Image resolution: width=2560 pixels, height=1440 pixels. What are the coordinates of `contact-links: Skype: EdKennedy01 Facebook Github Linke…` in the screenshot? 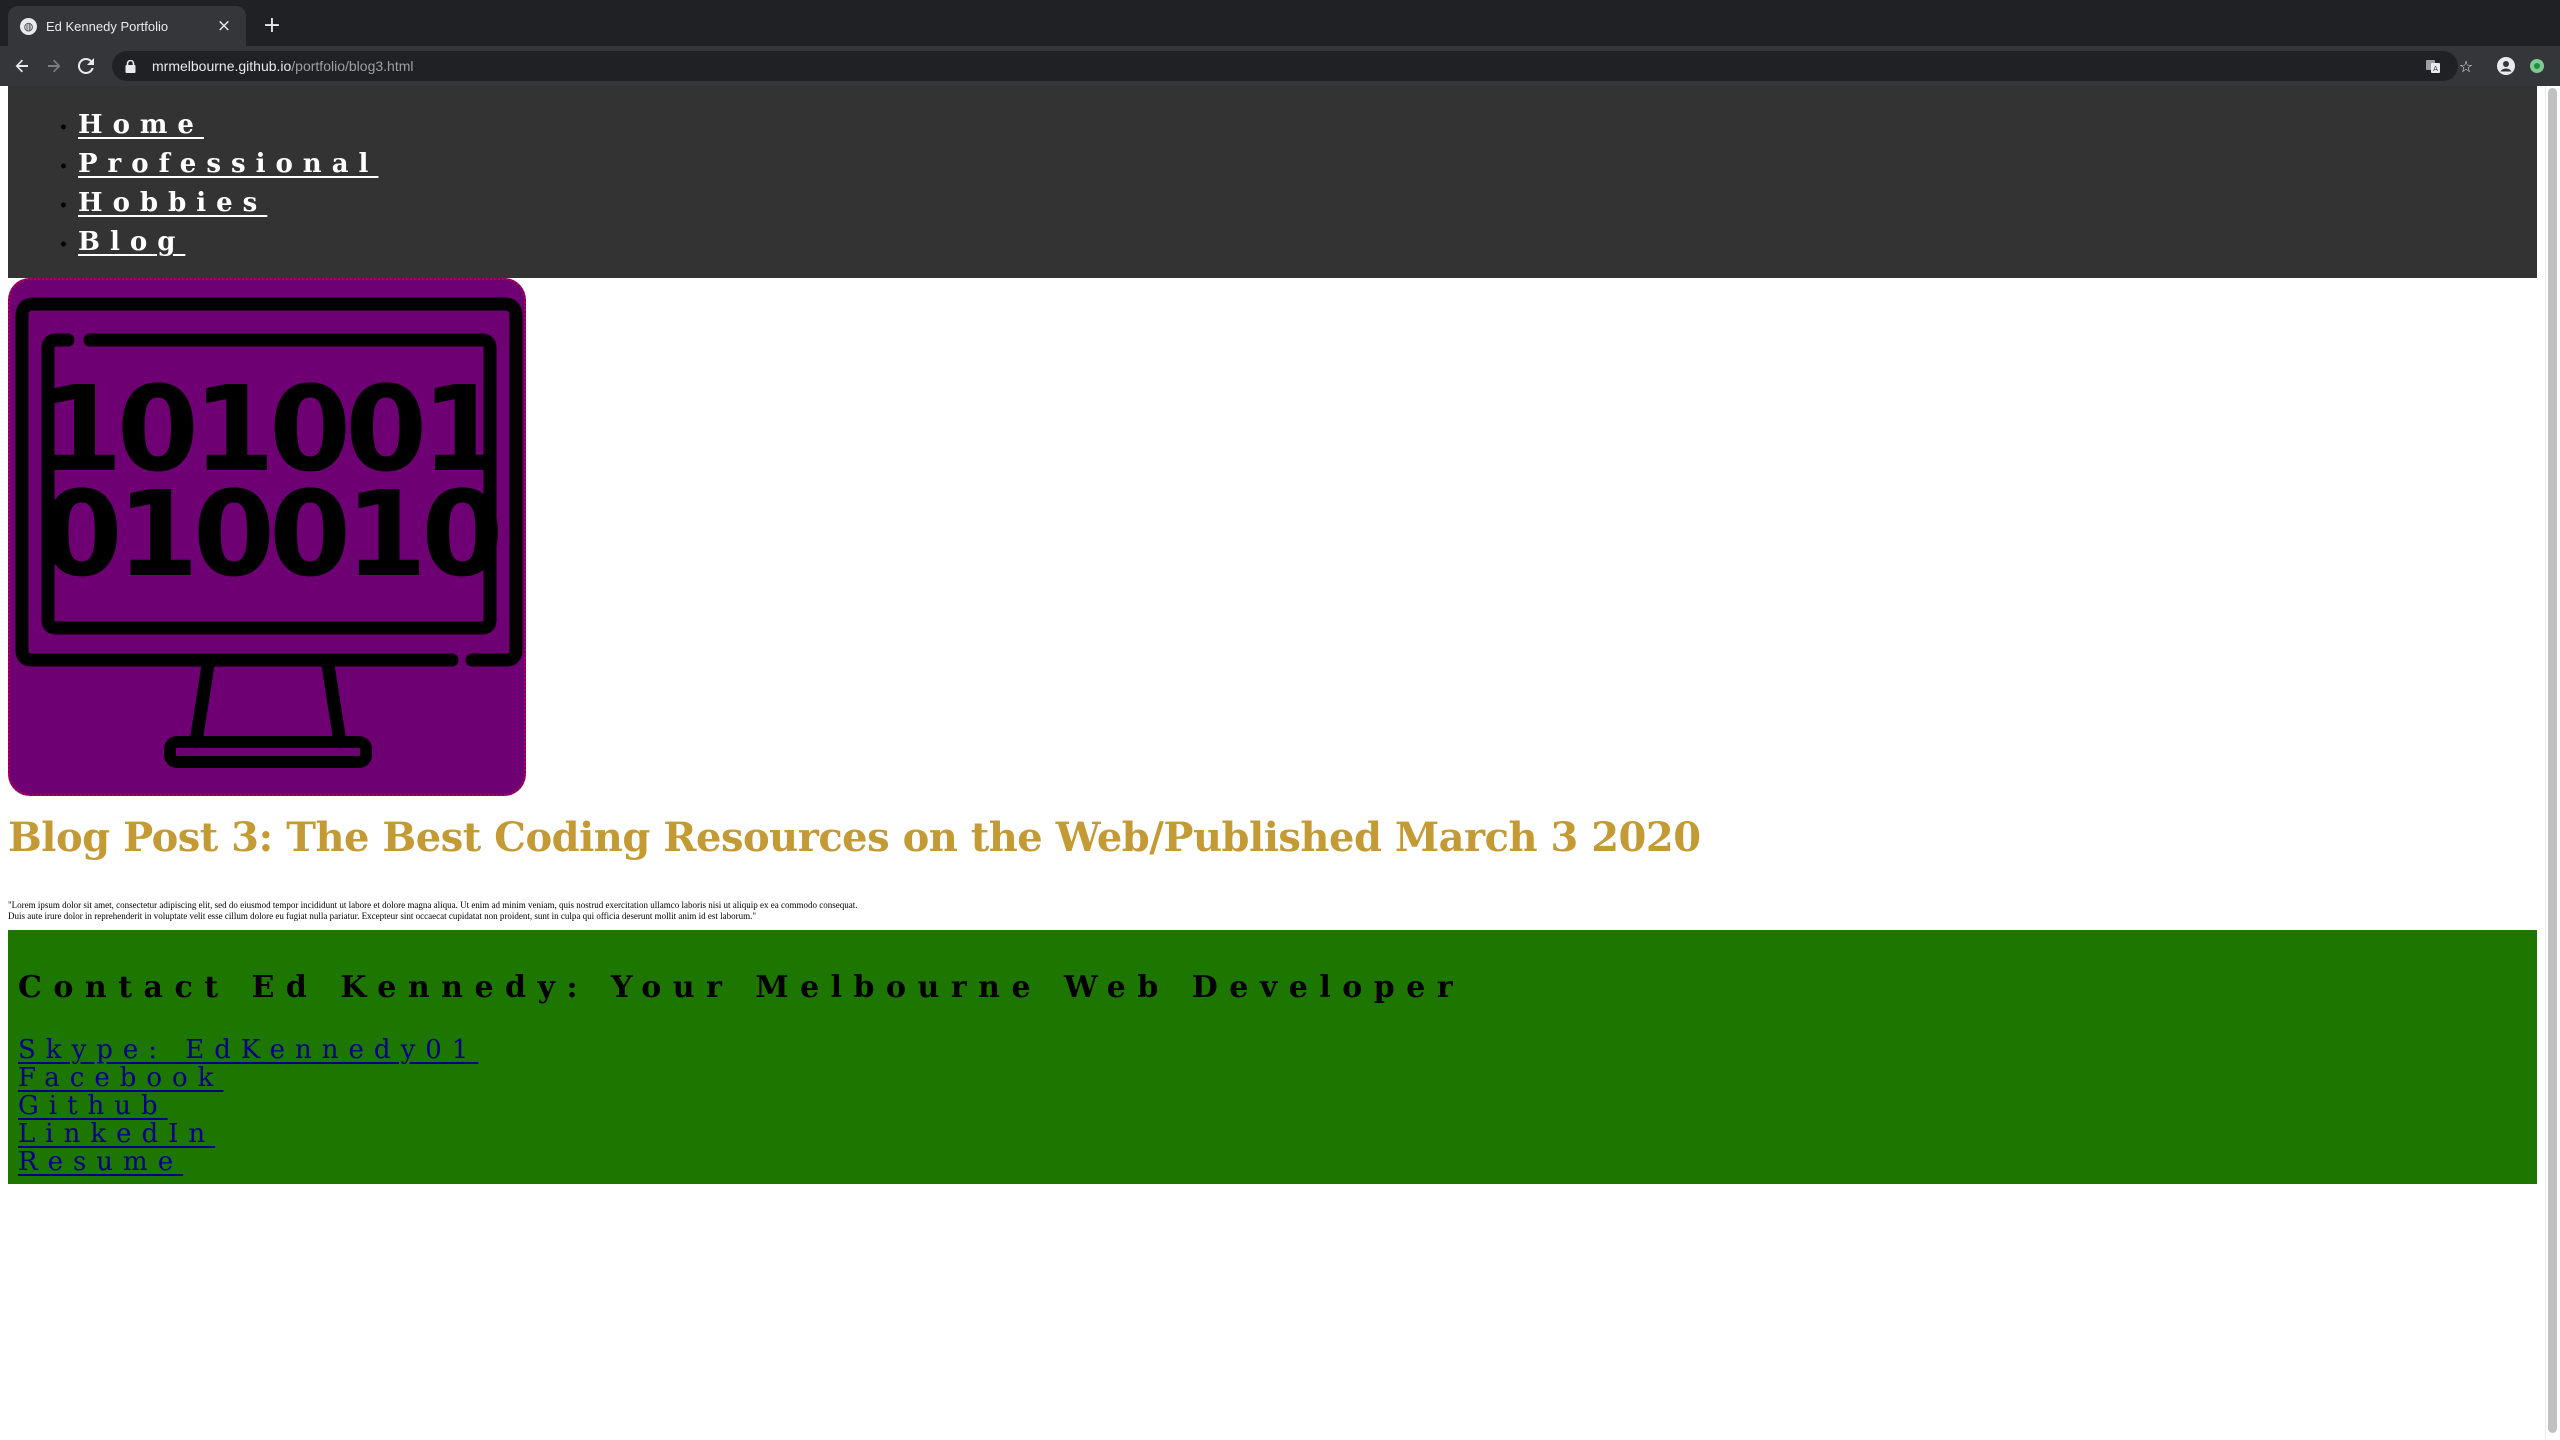 It's located at (248, 1106).